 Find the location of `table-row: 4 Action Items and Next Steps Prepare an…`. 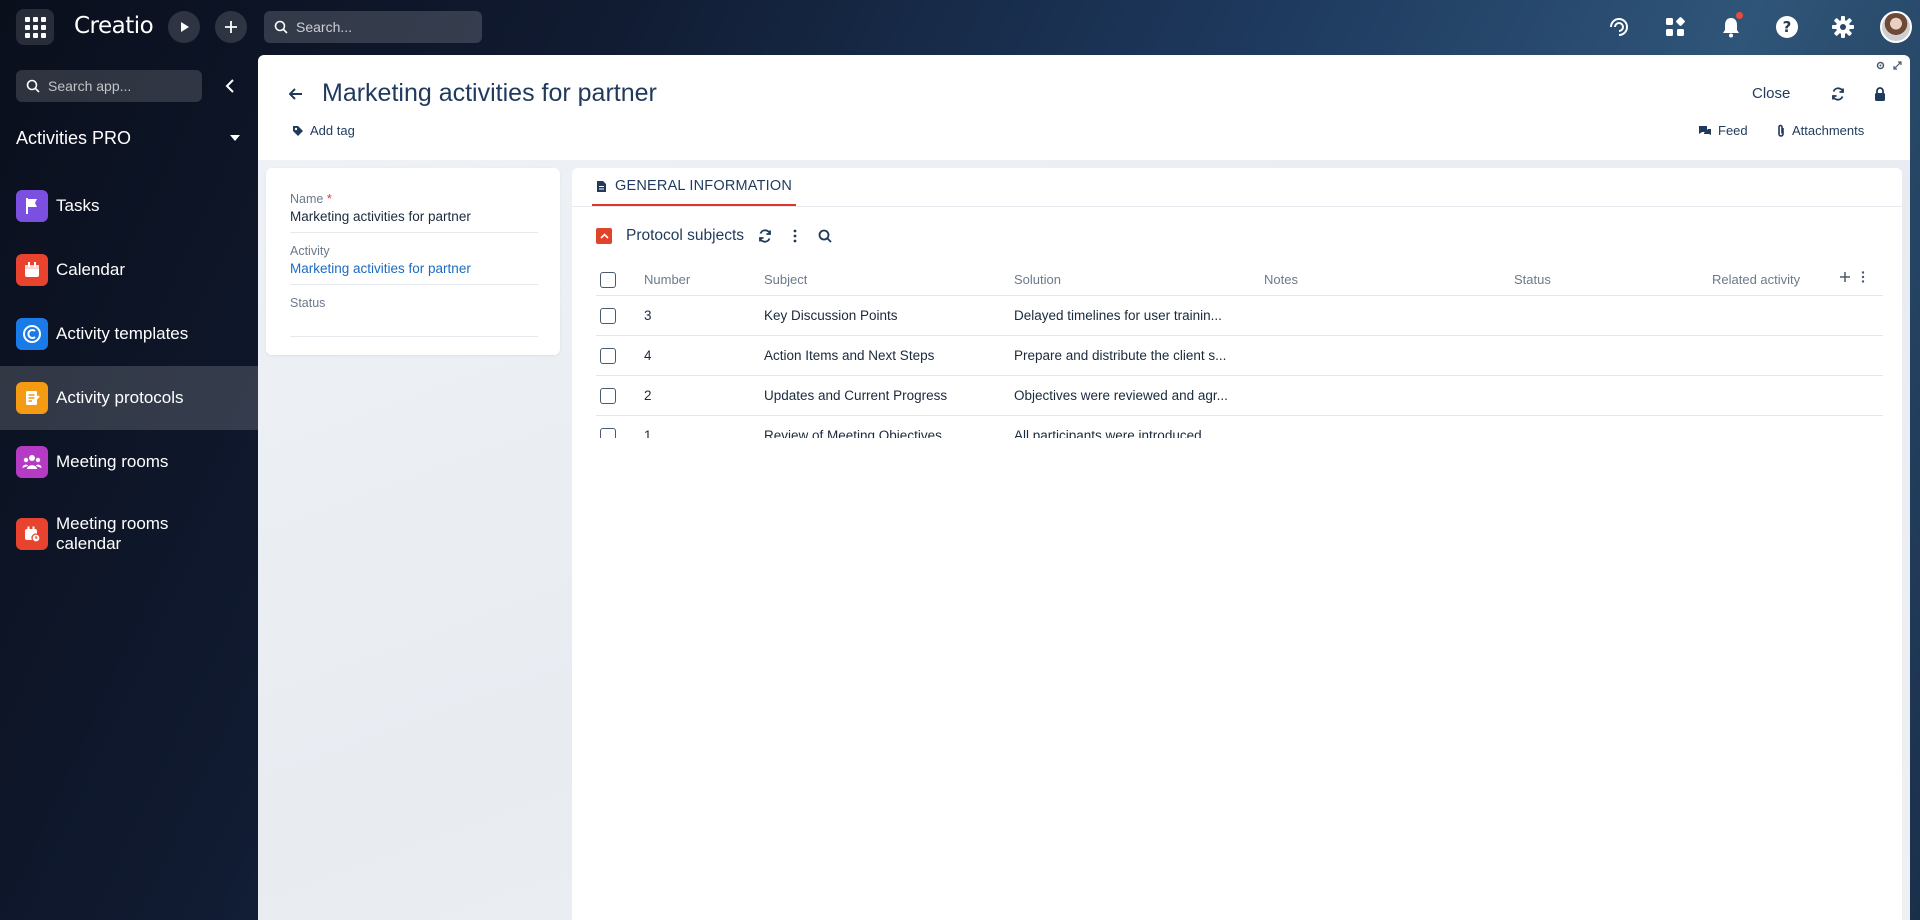

table-row: 4 Action Items and Next Steps Prepare an… is located at coordinates (1239, 356).